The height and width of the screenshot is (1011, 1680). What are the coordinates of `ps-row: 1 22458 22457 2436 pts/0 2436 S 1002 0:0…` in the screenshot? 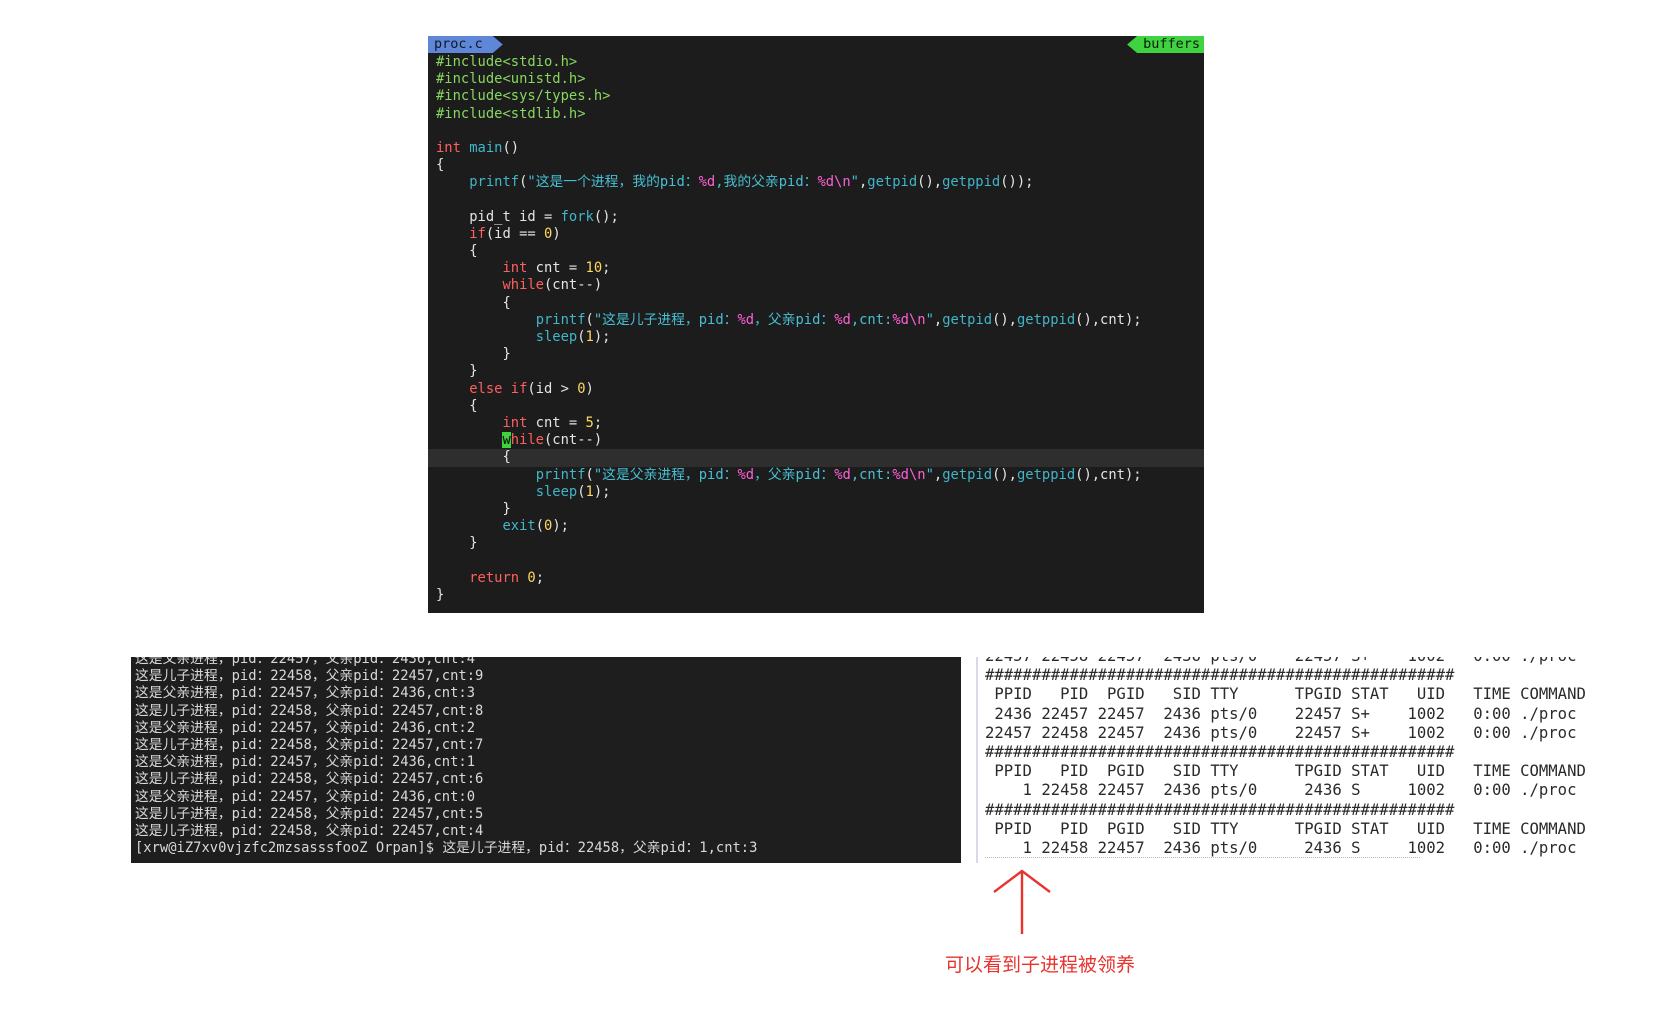 It's located at (1281, 790).